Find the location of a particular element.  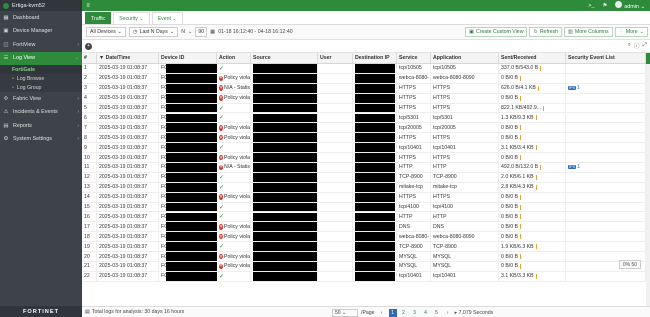

info-icon: ⓘ is located at coordinates (637, 46).